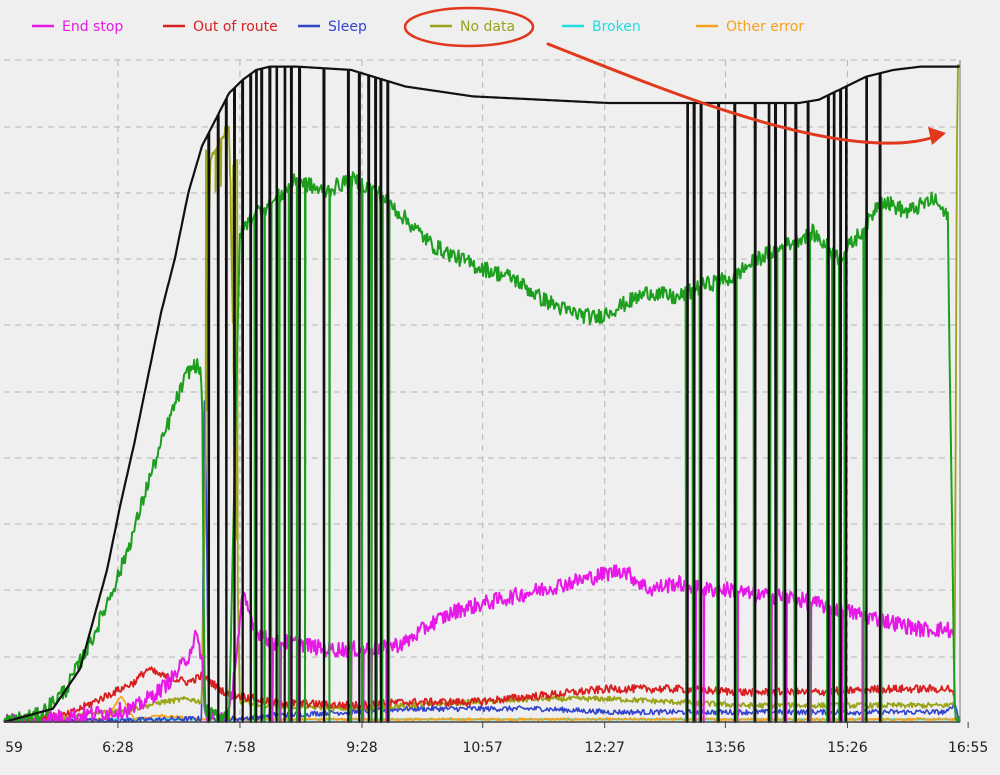  Describe the element at coordinates (616, 27) in the screenshot. I see `legend-label-broken: Broken` at that location.